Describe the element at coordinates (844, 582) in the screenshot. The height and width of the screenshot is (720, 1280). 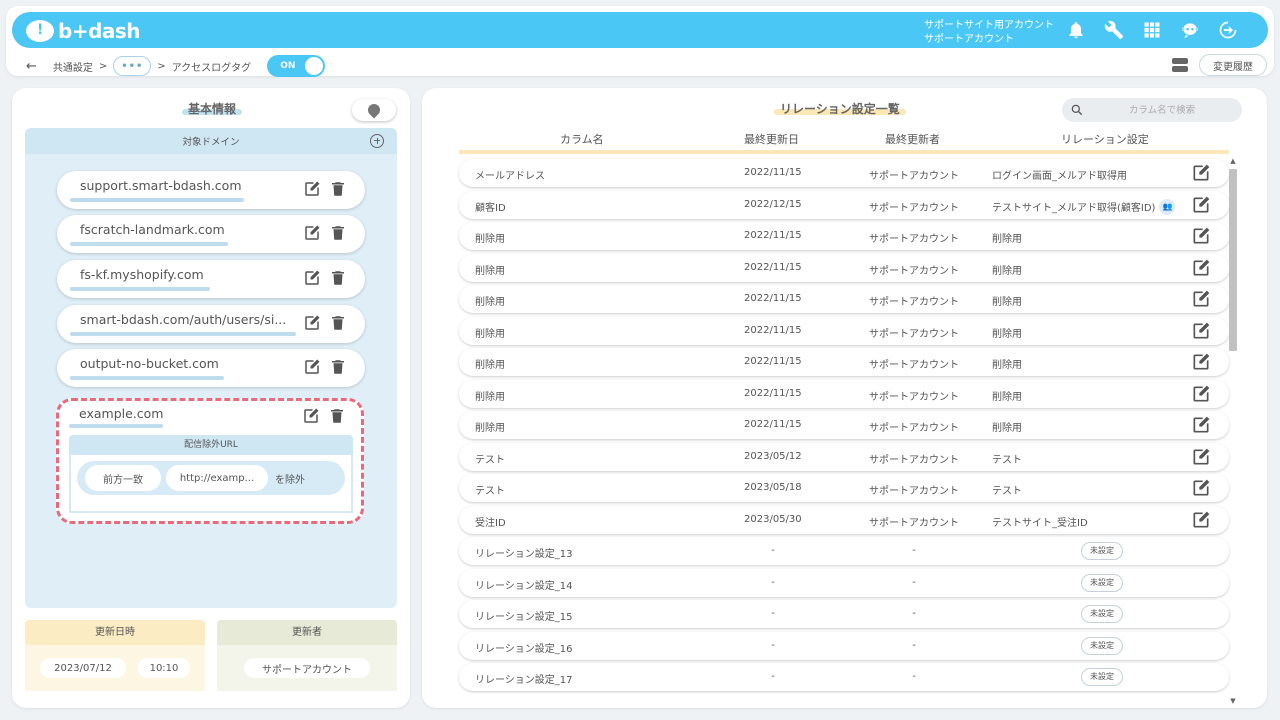
I see `table-row: リレーション設定_14 - - 未設定` at that location.